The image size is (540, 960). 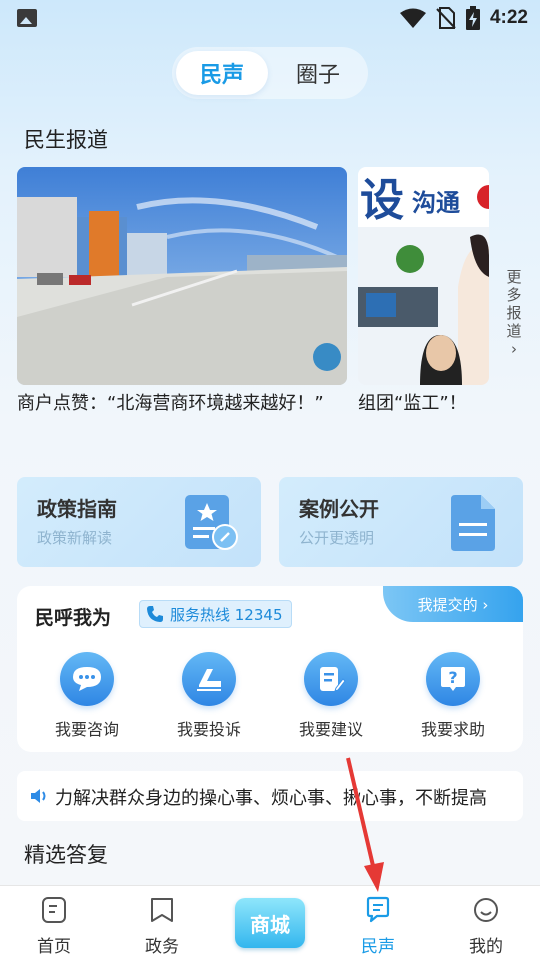 What do you see at coordinates (77, 509) in the screenshot?
I see `policy-guide-title: 政策指南` at bounding box center [77, 509].